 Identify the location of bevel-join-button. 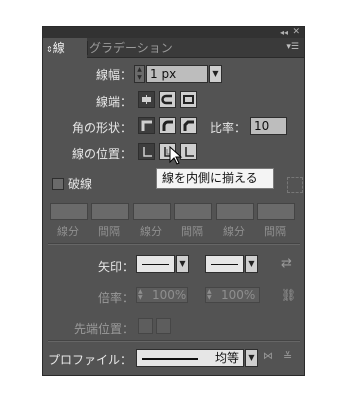
(188, 125).